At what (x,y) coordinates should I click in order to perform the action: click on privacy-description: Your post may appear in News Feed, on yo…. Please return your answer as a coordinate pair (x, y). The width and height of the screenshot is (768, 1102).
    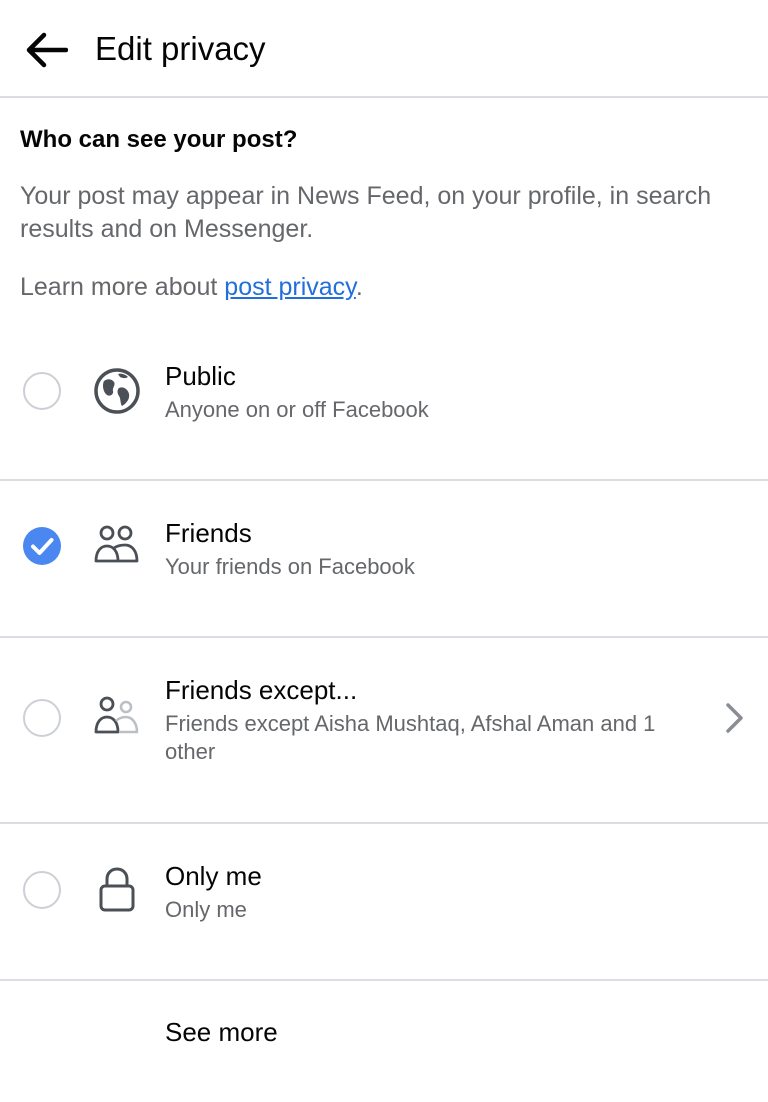
    Looking at the image, I should click on (366, 212).